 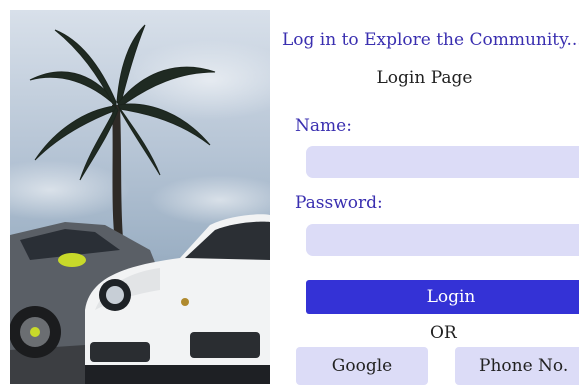 What do you see at coordinates (442, 240) in the screenshot?
I see `password-input` at bounding box center [442, 240].